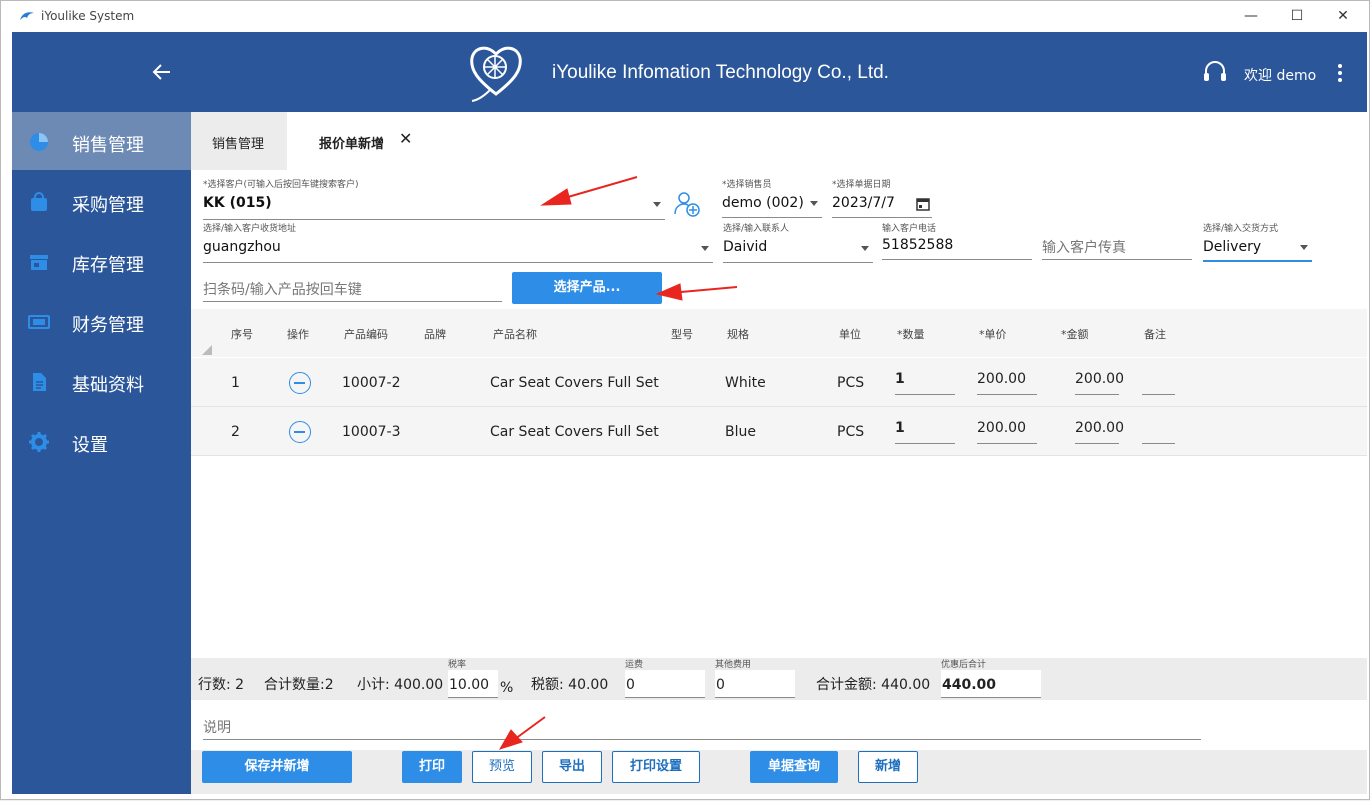 This screenshot has width=1370, height=801. What do you see at coordinates (235, 383) in the screenshot?
I see `cell-no: 1` at bounding box center [235, 383].